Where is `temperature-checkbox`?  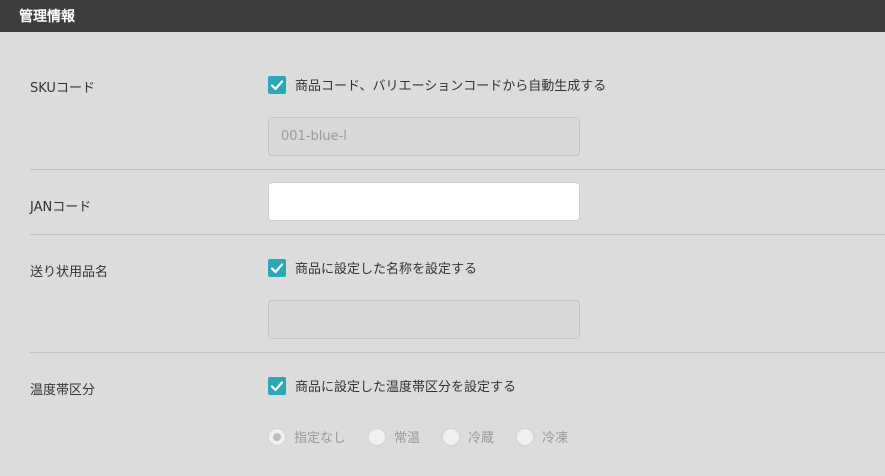 temperature-checkbox is located at coordinates (277, 385).